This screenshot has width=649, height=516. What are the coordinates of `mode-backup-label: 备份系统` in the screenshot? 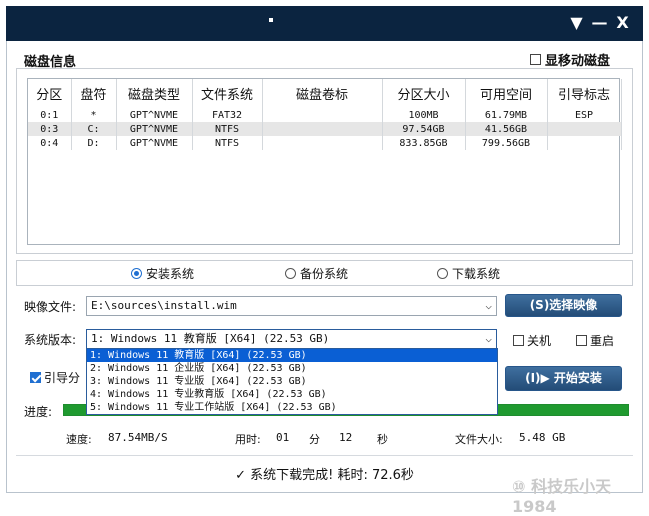 It's located at (324, 274).